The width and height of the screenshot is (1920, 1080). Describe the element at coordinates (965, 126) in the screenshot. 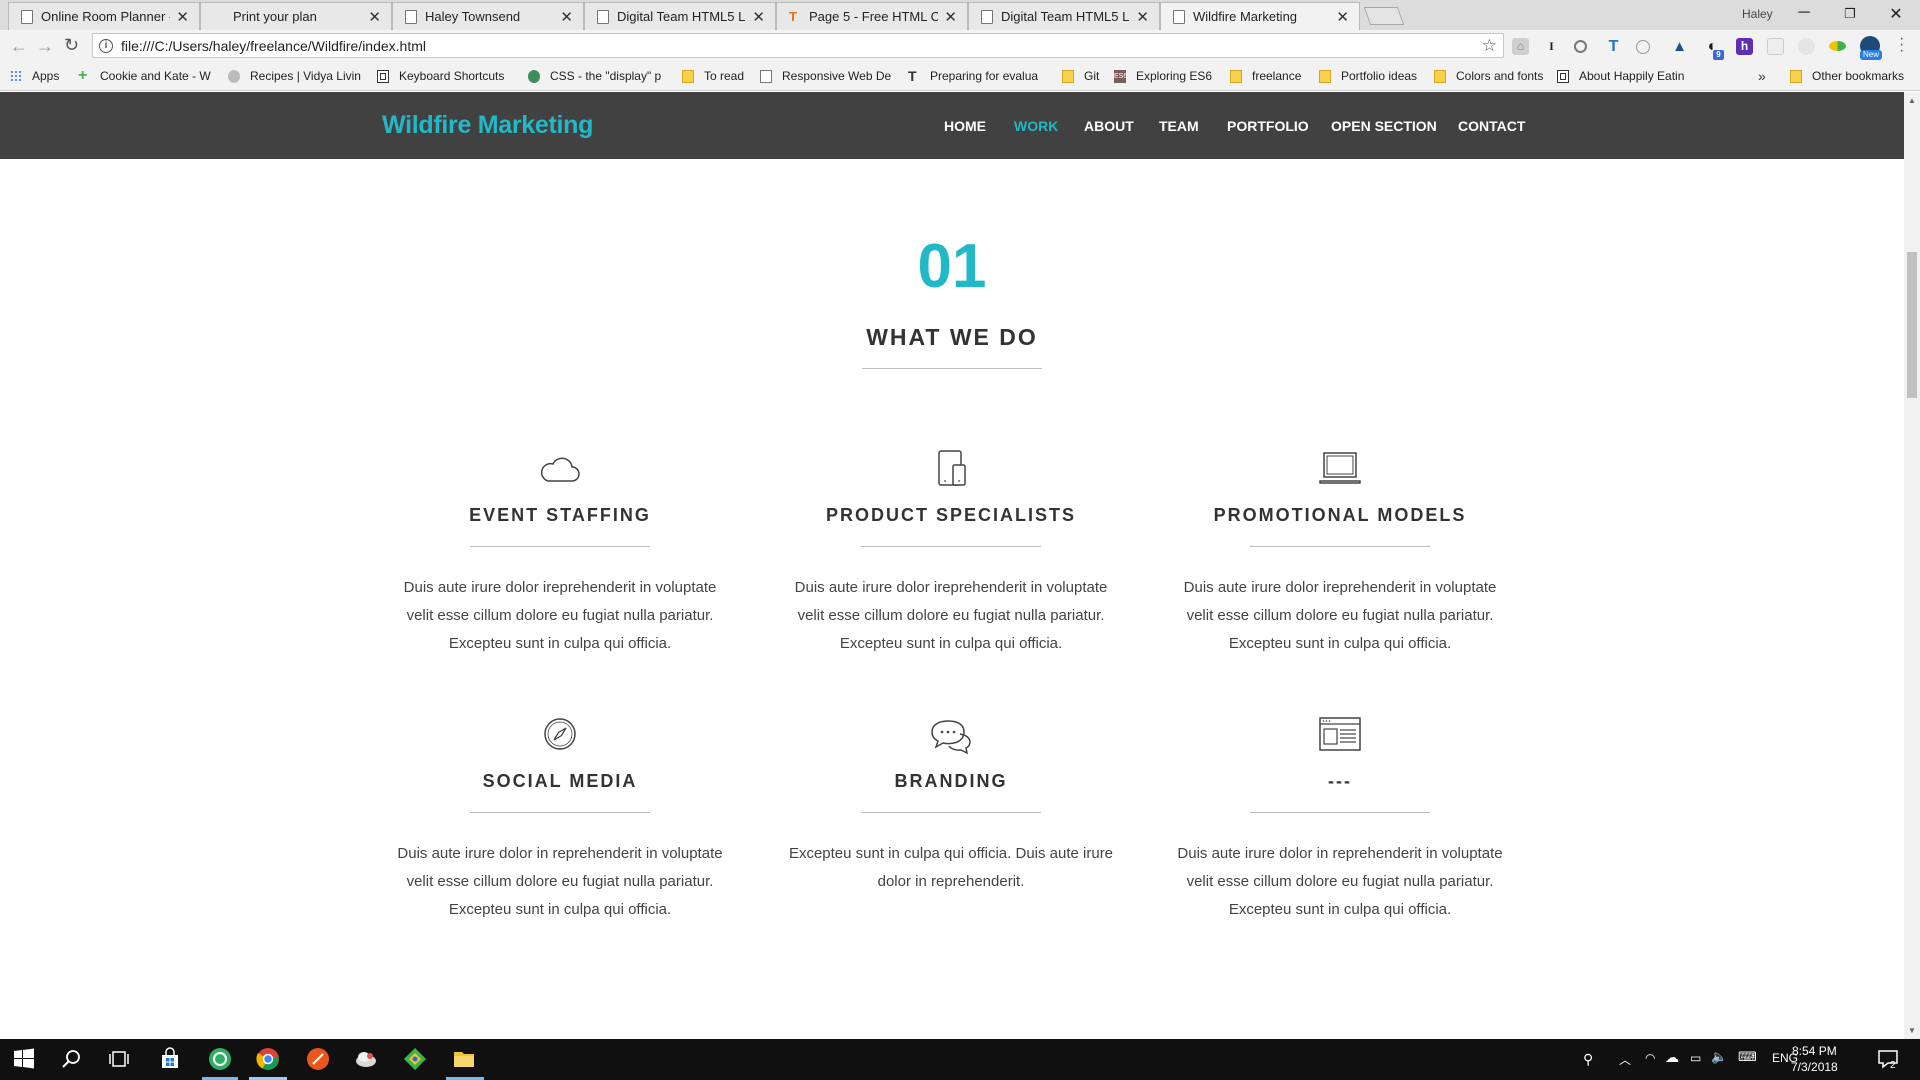

I see `nav-home: HOME` at that location.